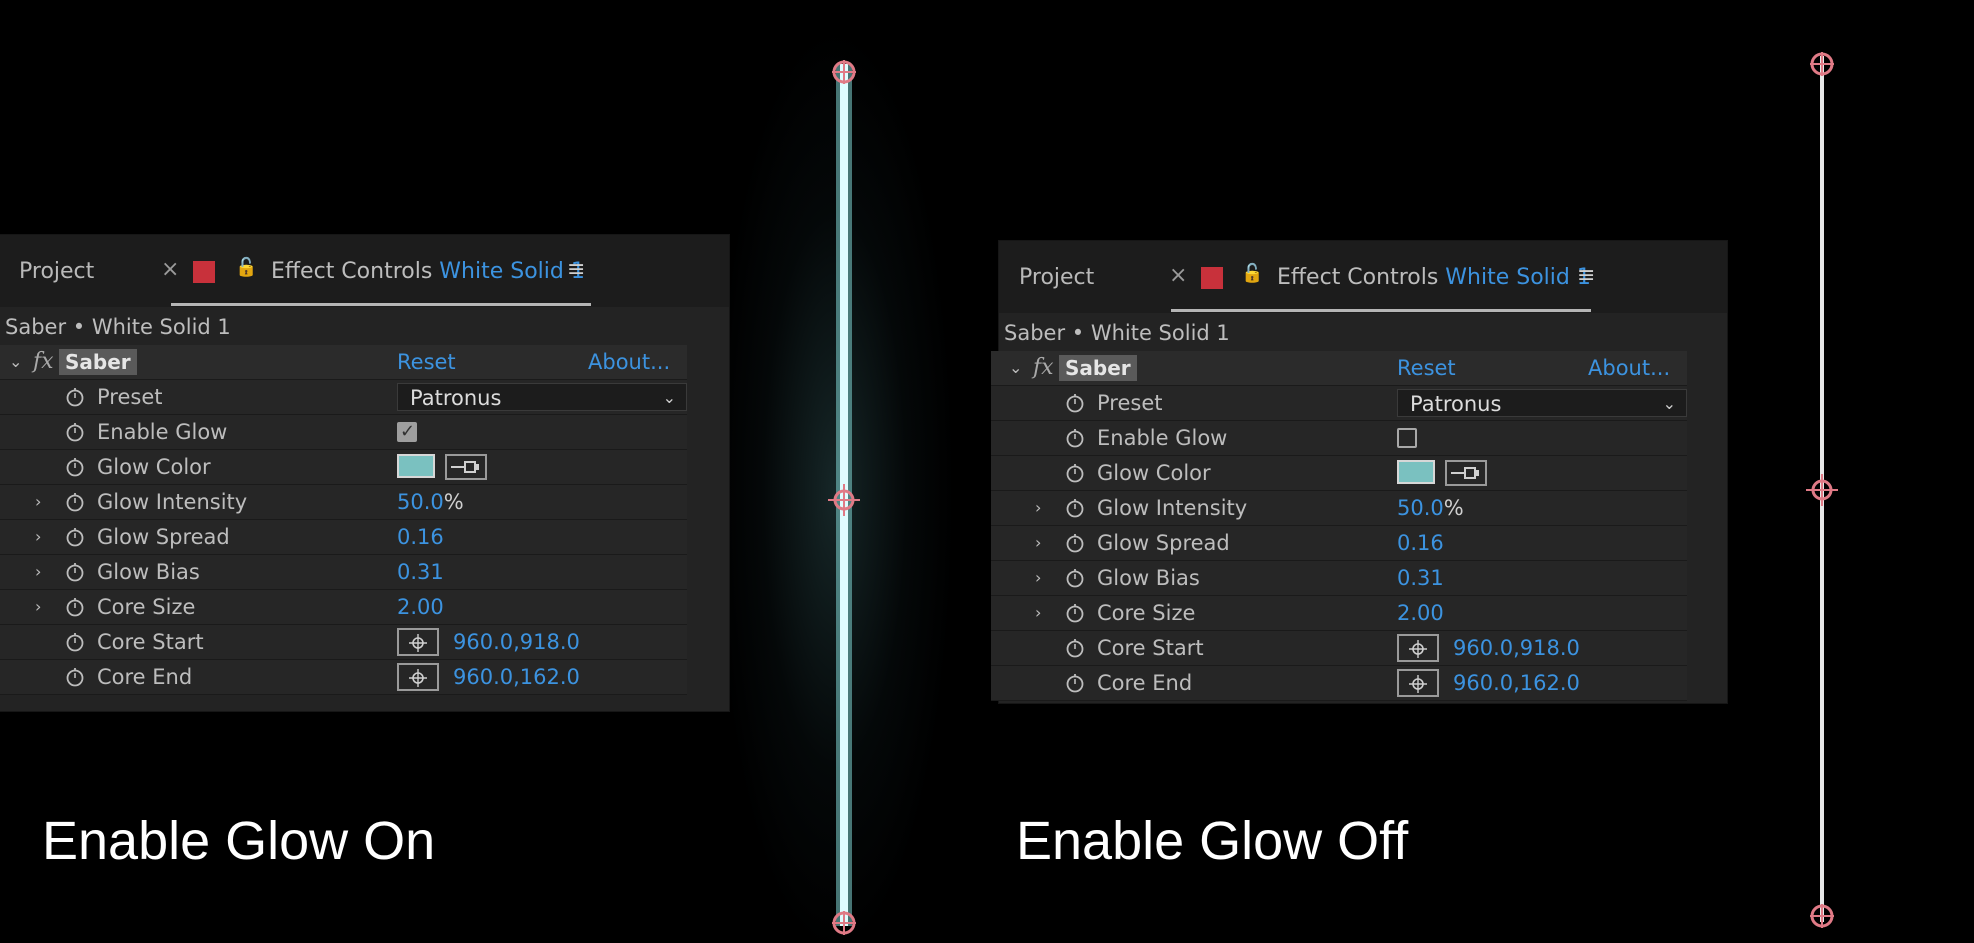 This screenshot has width=1974, height=943. I want to click on tab-effect-label: Effect Controls, so click(1358, 277).